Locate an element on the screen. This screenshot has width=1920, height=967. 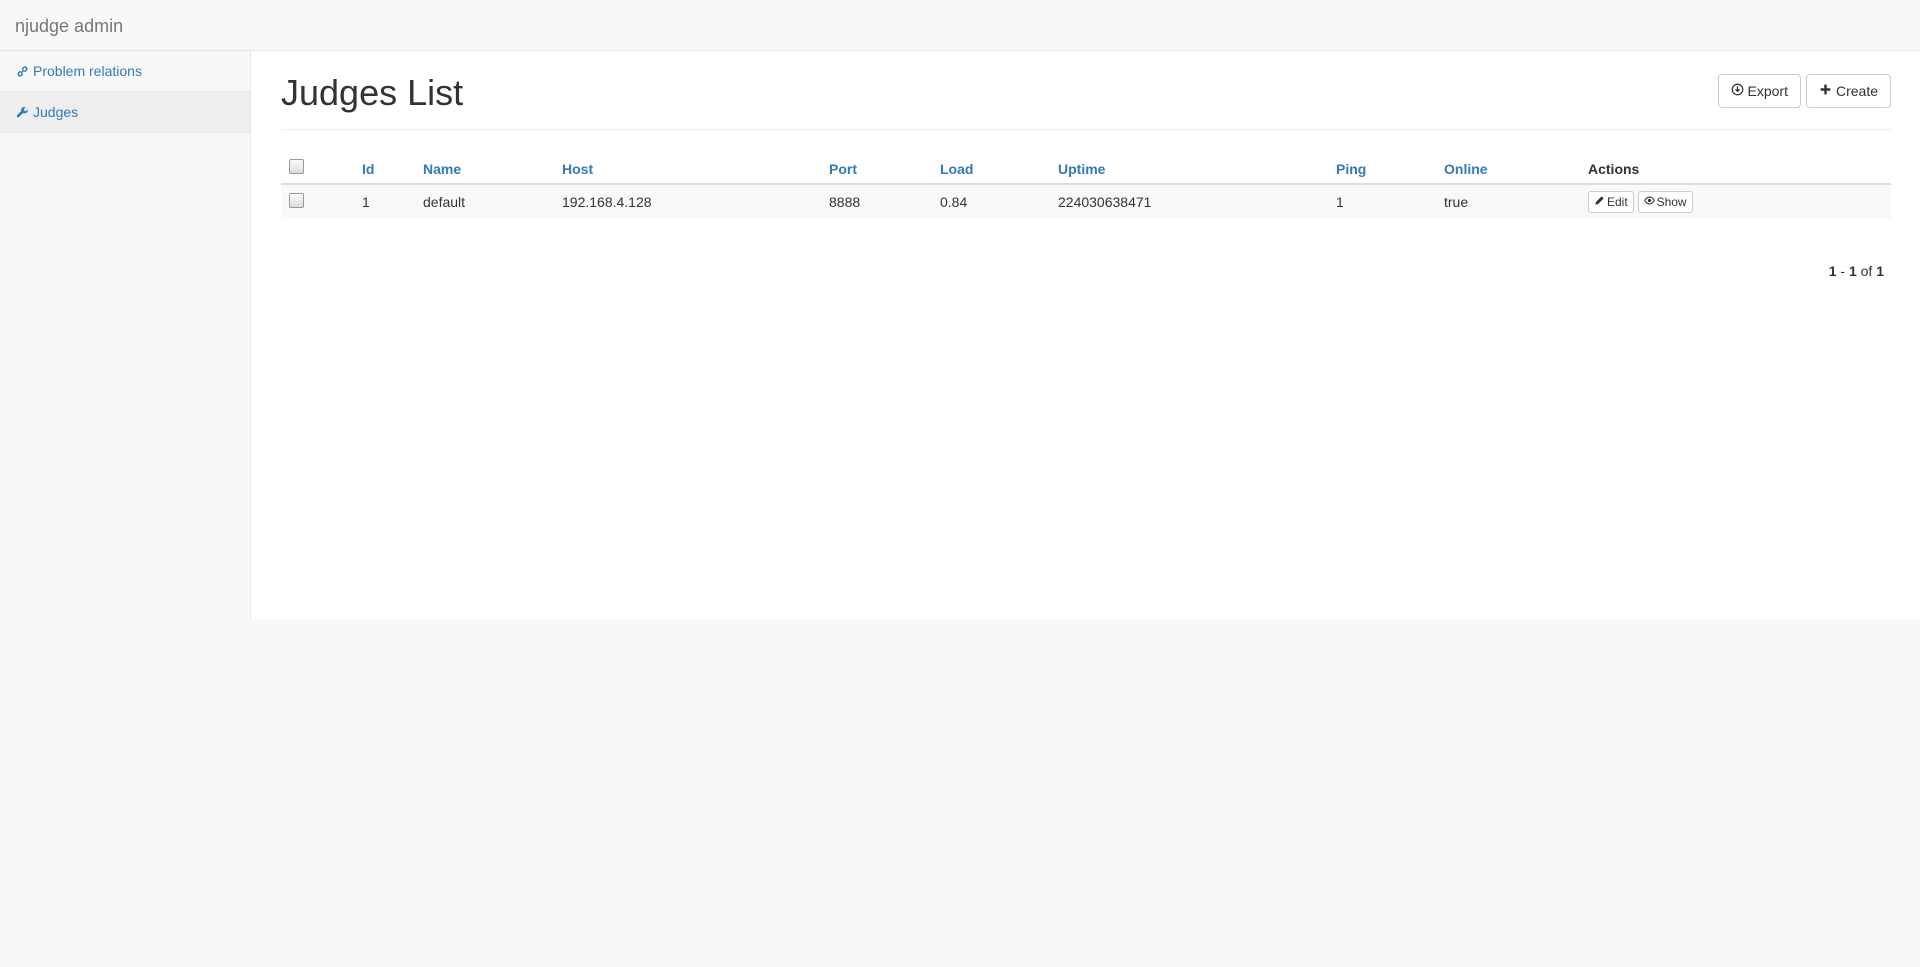
column-header-id: Id is located at coordinates (384, 166).